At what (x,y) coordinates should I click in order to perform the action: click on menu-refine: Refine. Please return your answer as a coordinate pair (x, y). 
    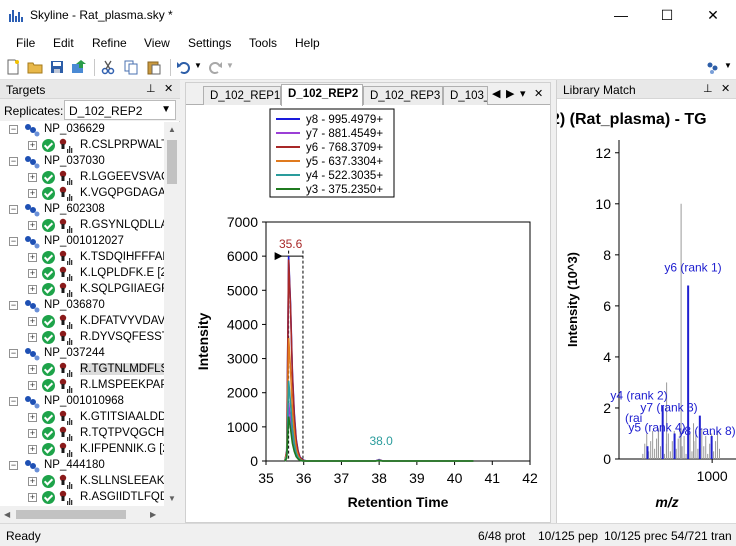
    Looking at the image, I should click on (109, 43).